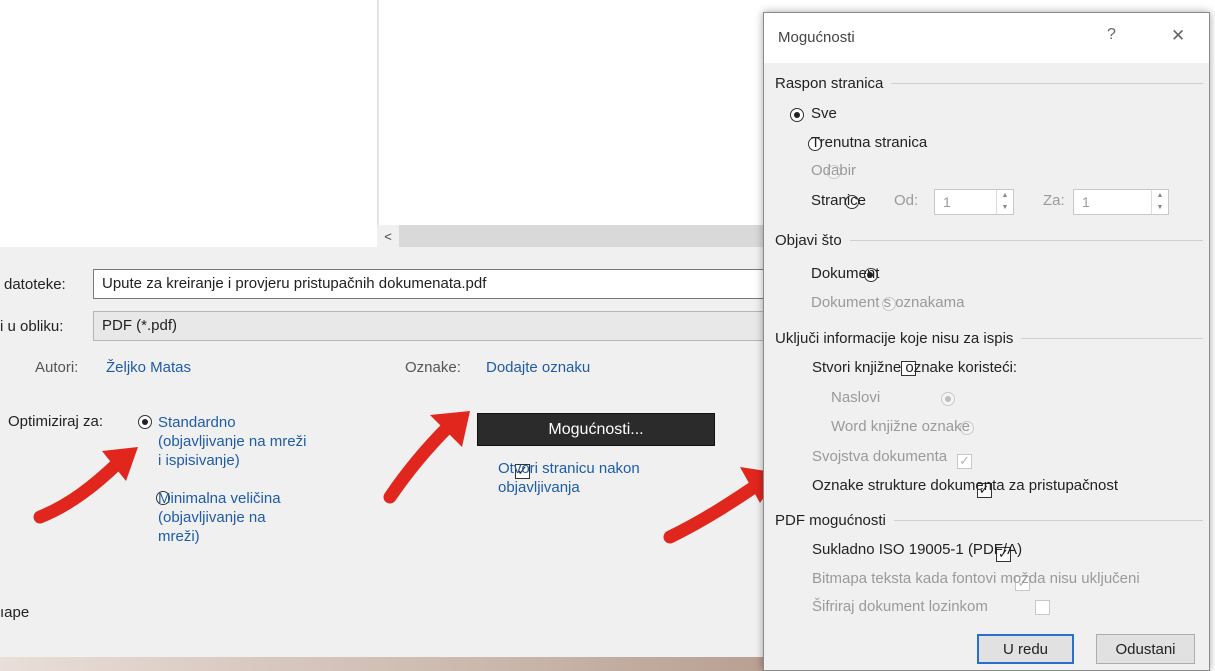  Describe the element at coordinates (148, 367) in the screenshot. I see `authors-value: Željko Matas` at that location.